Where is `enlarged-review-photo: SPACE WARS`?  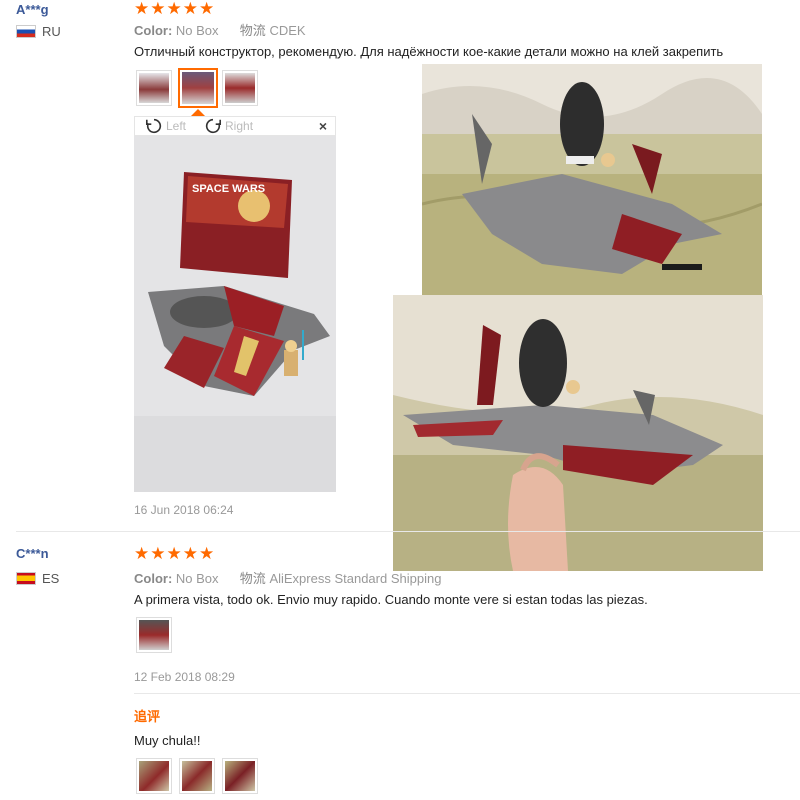 enlarged-review-photo: SPACE WARS is located at coordinates (235, 314).